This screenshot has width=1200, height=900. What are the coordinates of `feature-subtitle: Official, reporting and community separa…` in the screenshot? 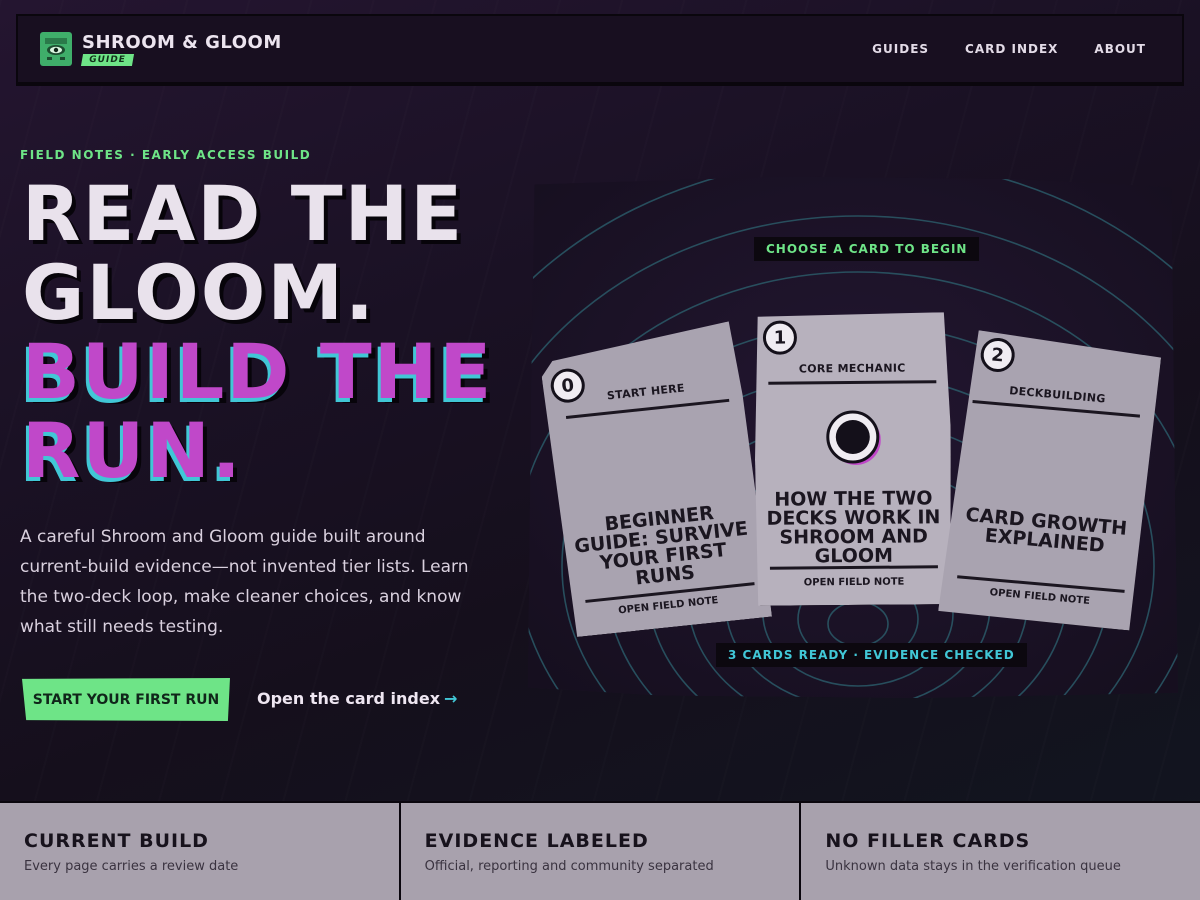 It's located at (569, 866).